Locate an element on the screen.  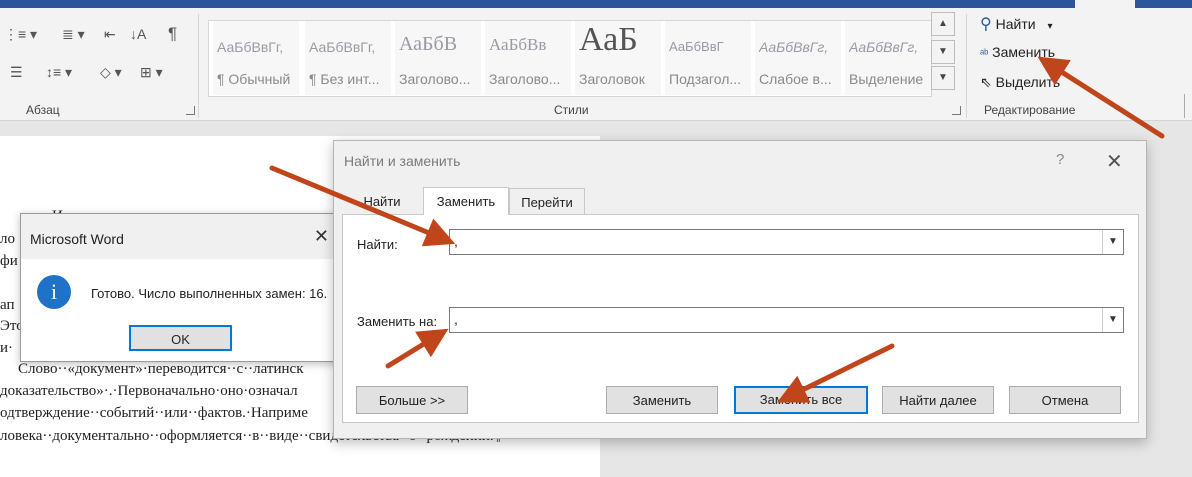
style-preview: АаБбВв is located at coordinates (518, 44).